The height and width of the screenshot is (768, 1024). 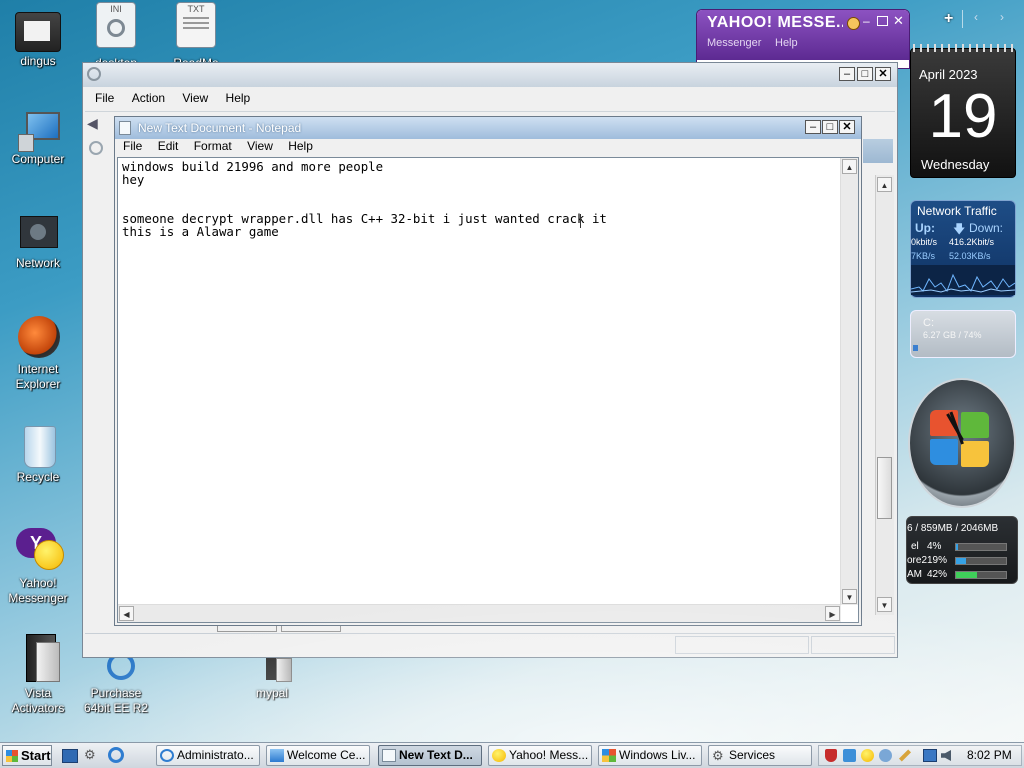 I want to click on tab-strip, so click(x=279, y=629).